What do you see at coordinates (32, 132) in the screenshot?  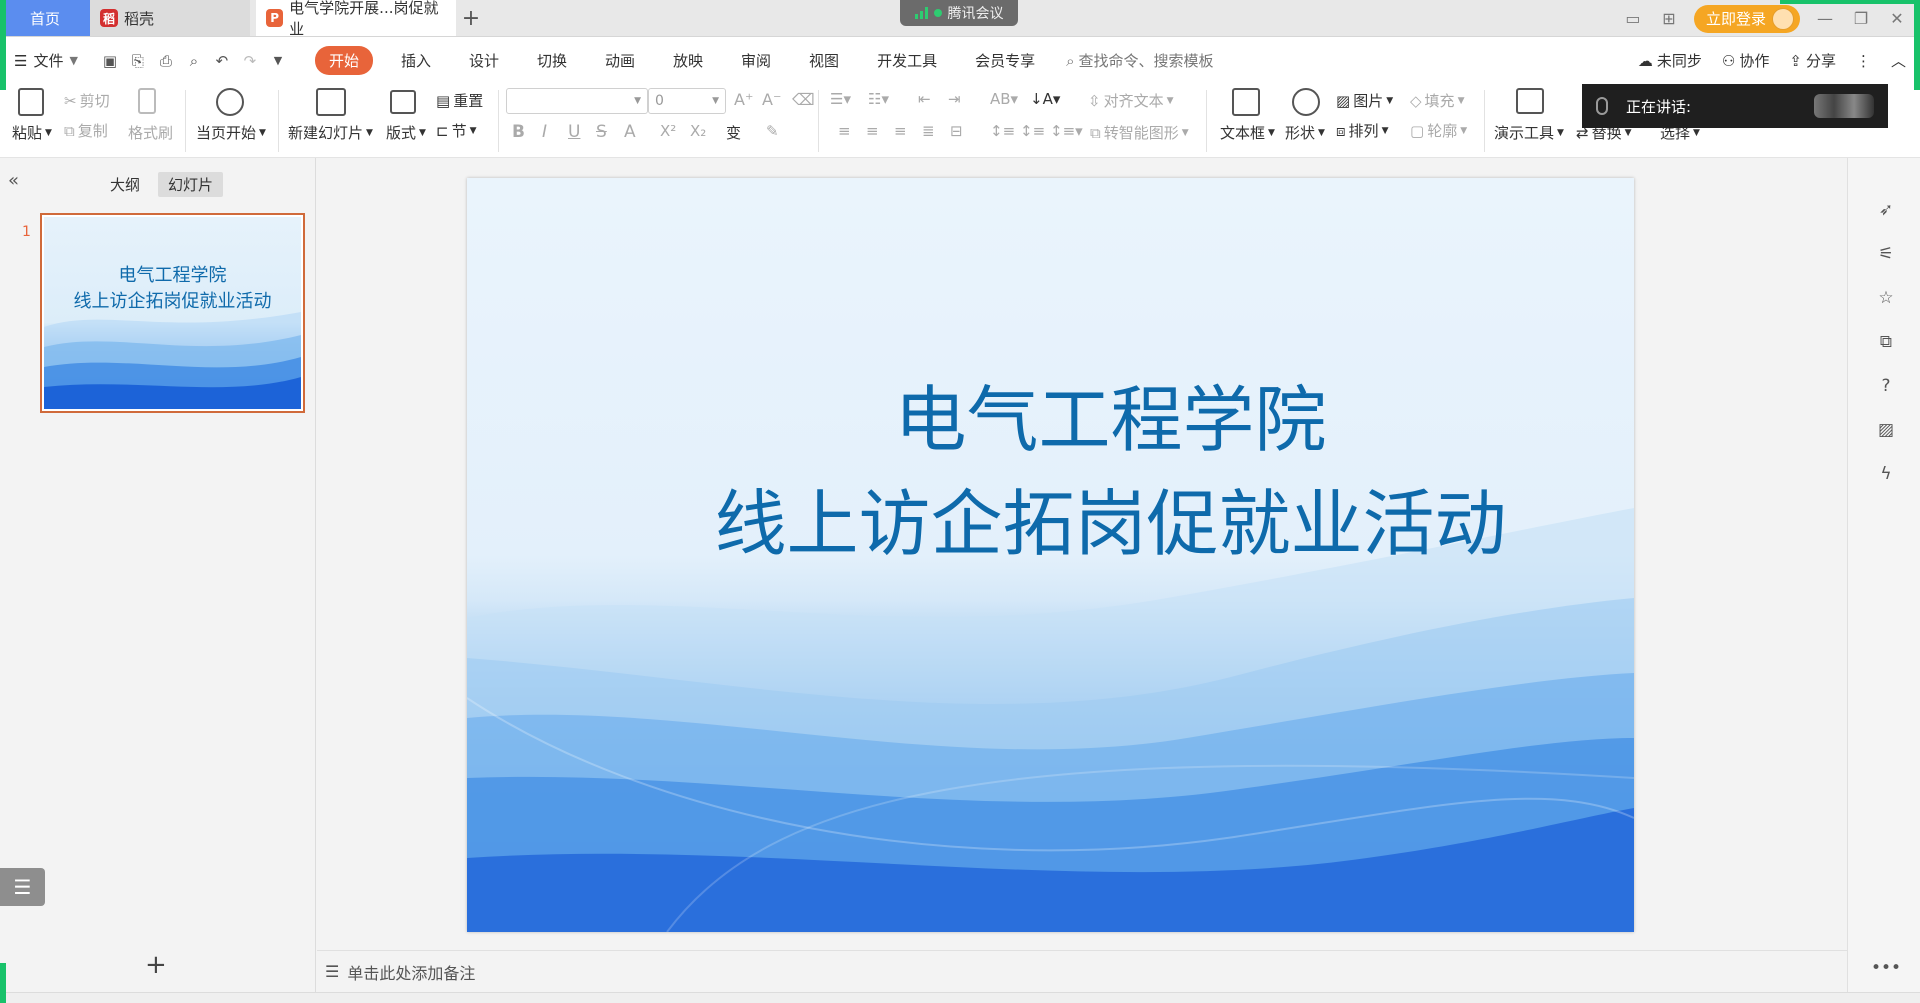 I see `paste-button: 粘贴 ▼` at bounding box center [32, 132].